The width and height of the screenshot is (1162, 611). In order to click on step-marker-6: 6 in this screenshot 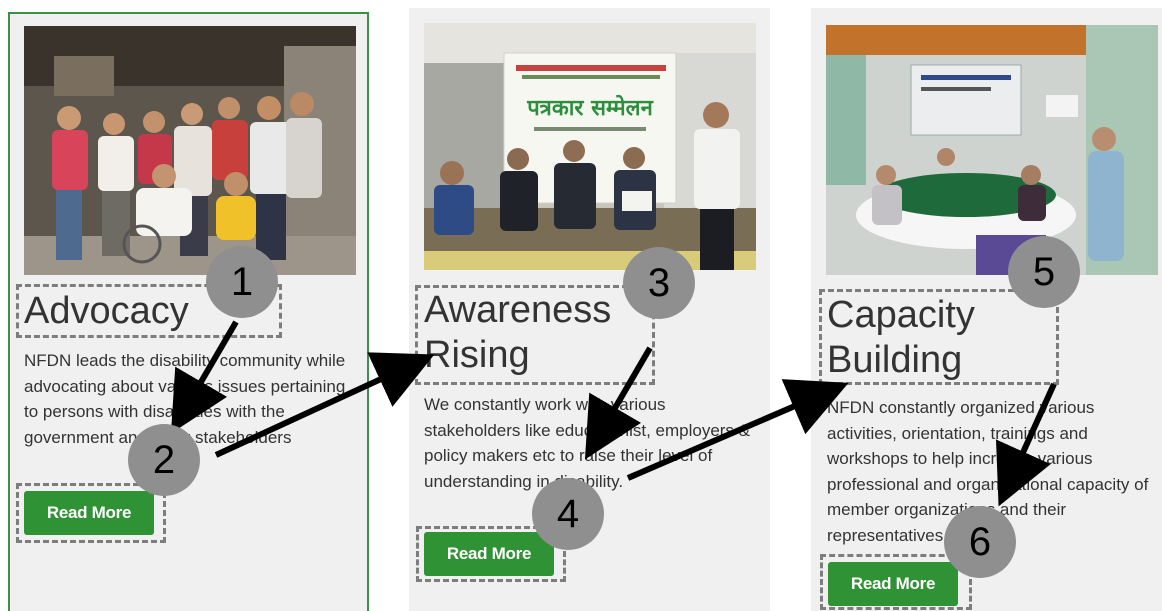, I will do `click(980, 542)`.